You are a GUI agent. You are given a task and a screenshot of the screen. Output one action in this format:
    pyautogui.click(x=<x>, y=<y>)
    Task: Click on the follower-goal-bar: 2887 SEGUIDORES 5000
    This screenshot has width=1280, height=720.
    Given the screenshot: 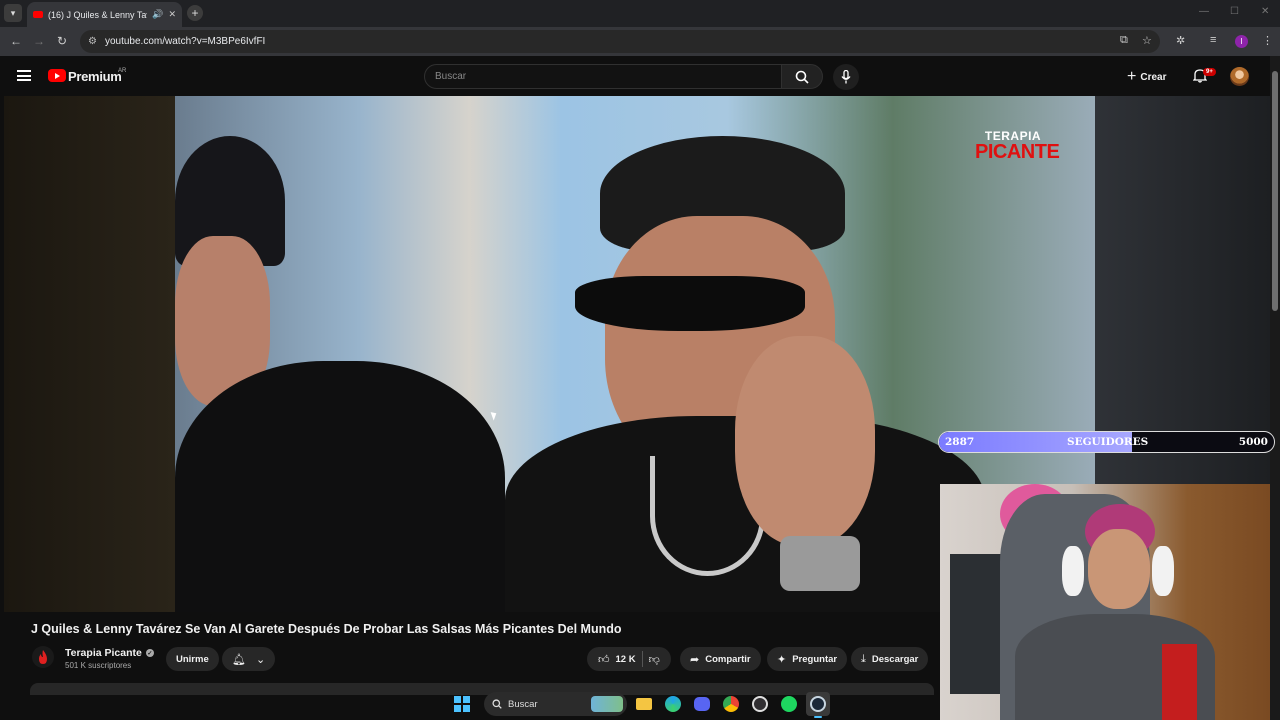 What is the action you would take?
    pyautogui.click(x=1106, y=442)
    